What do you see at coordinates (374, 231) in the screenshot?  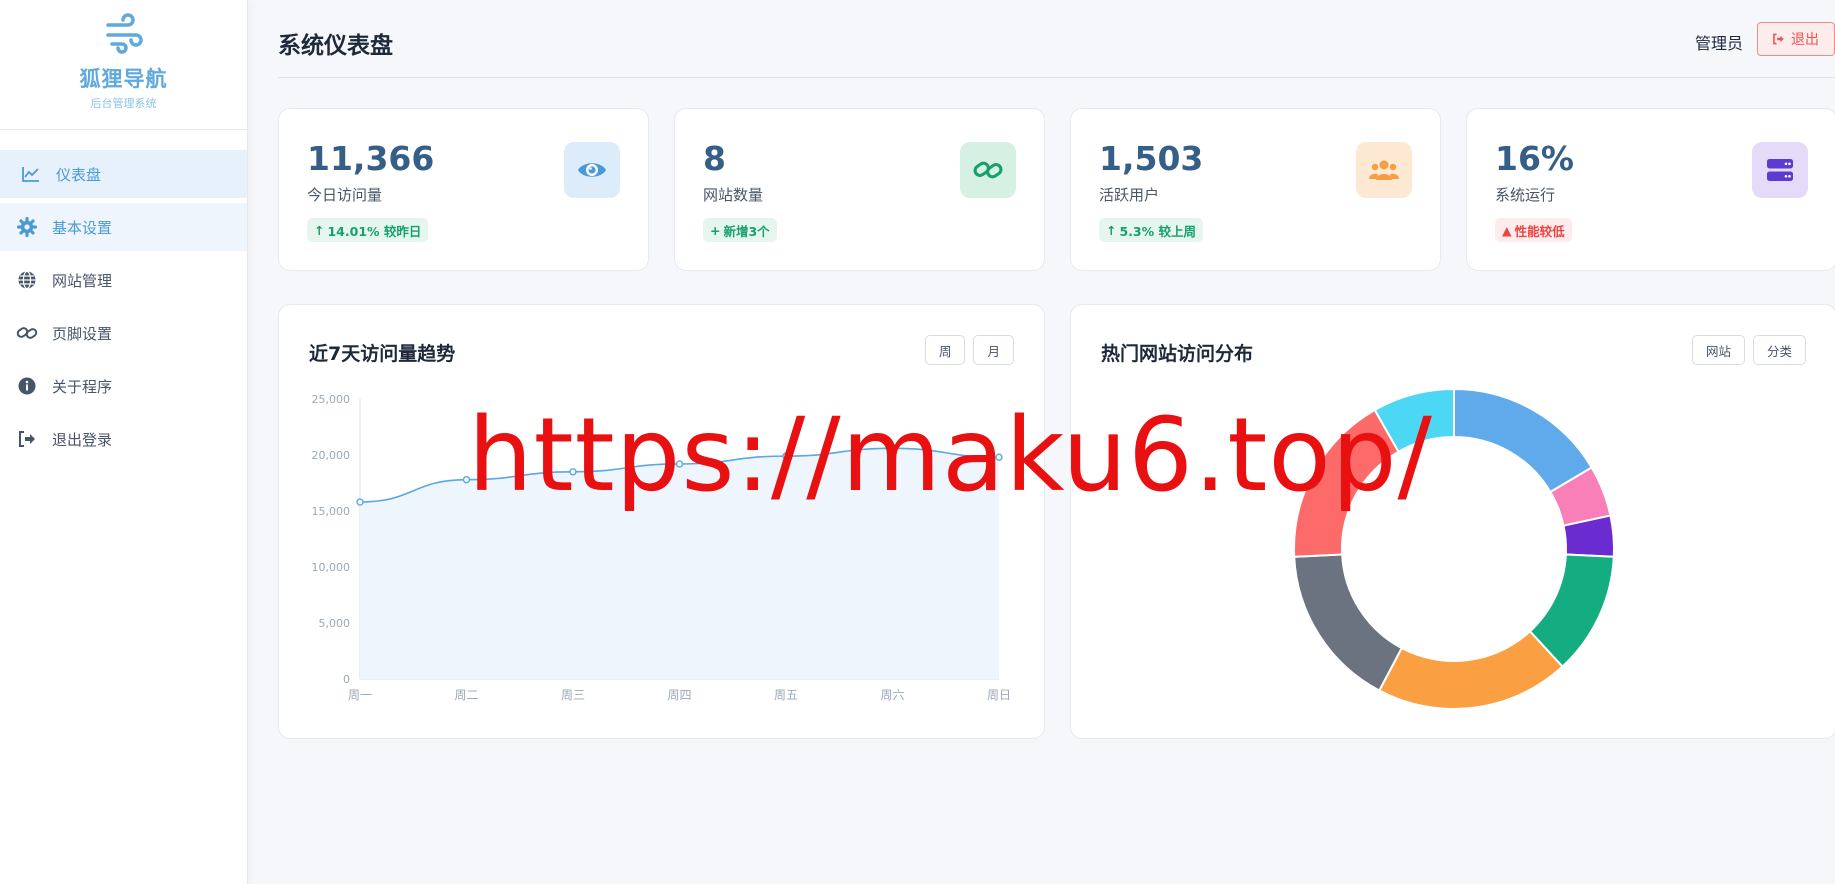 I see `stat-badge-text: 14.01% 较昨日` at bounding box center [374, 231].